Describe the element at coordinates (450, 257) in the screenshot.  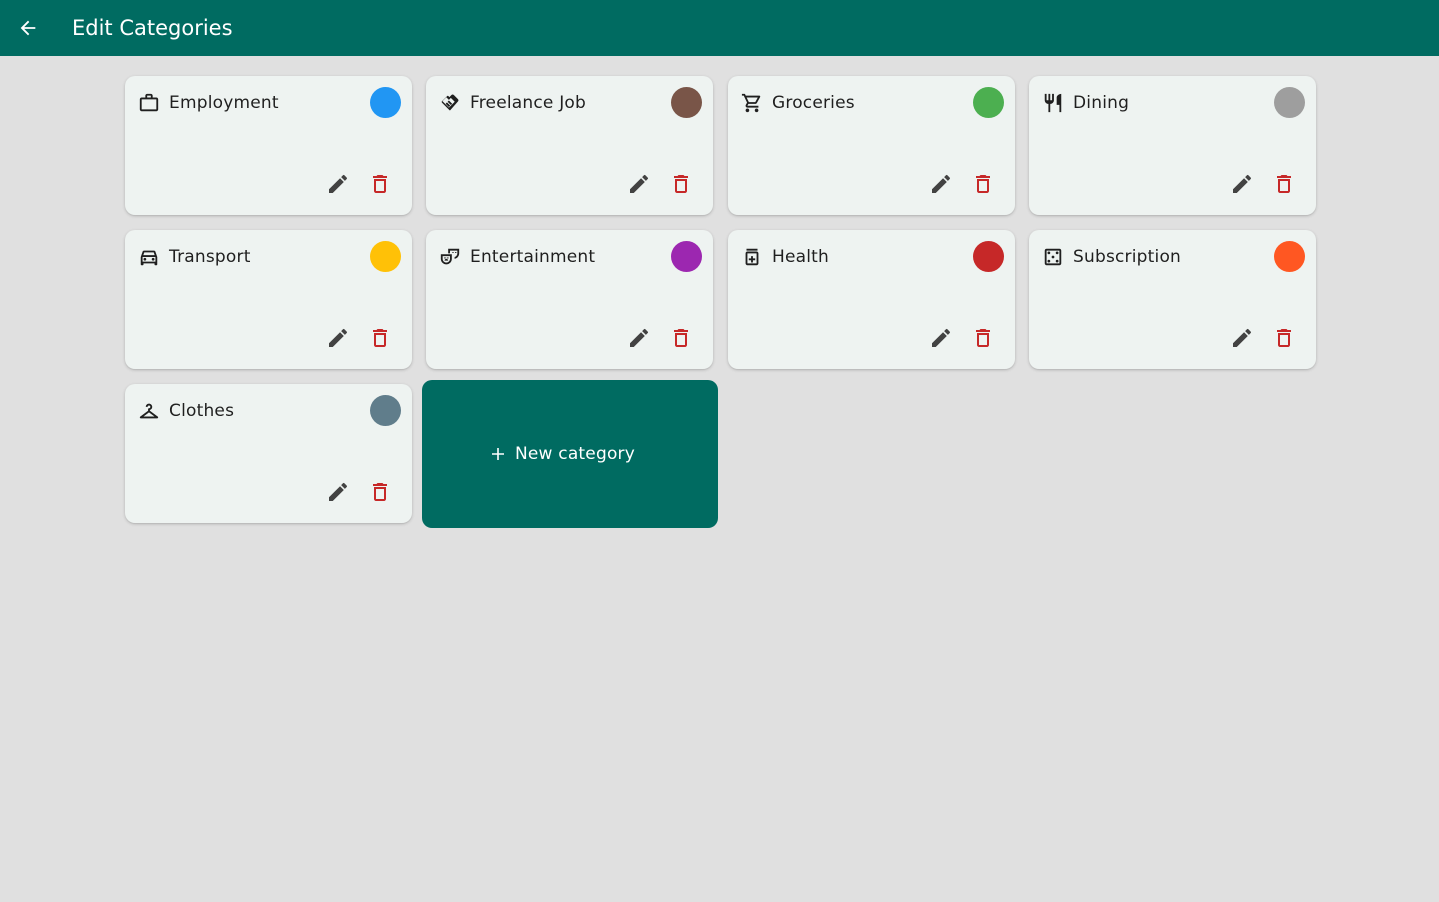
I see `theater-masks-icon` at that location.